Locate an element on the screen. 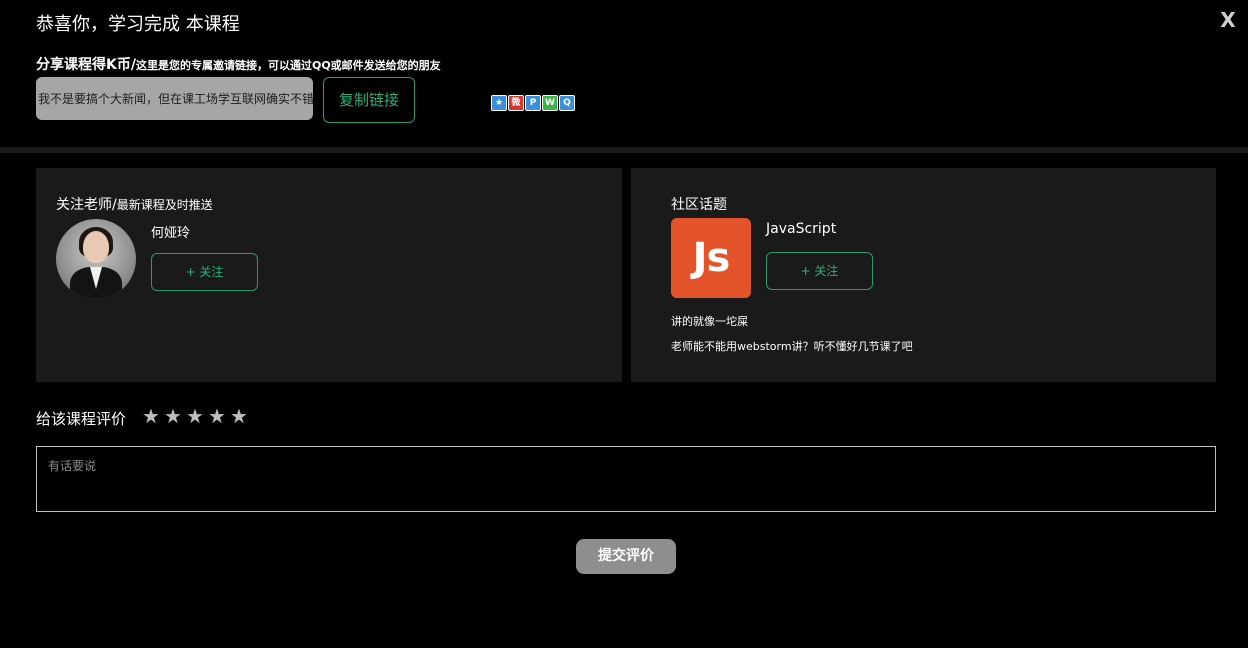 Image resolution: width=1248 pixels, height=648 pixels. share-heading-sub: 这里是您的专属邀请链接，可以通过QQ或邮件发送给您的朋友 is located at coordinates (288, 65).